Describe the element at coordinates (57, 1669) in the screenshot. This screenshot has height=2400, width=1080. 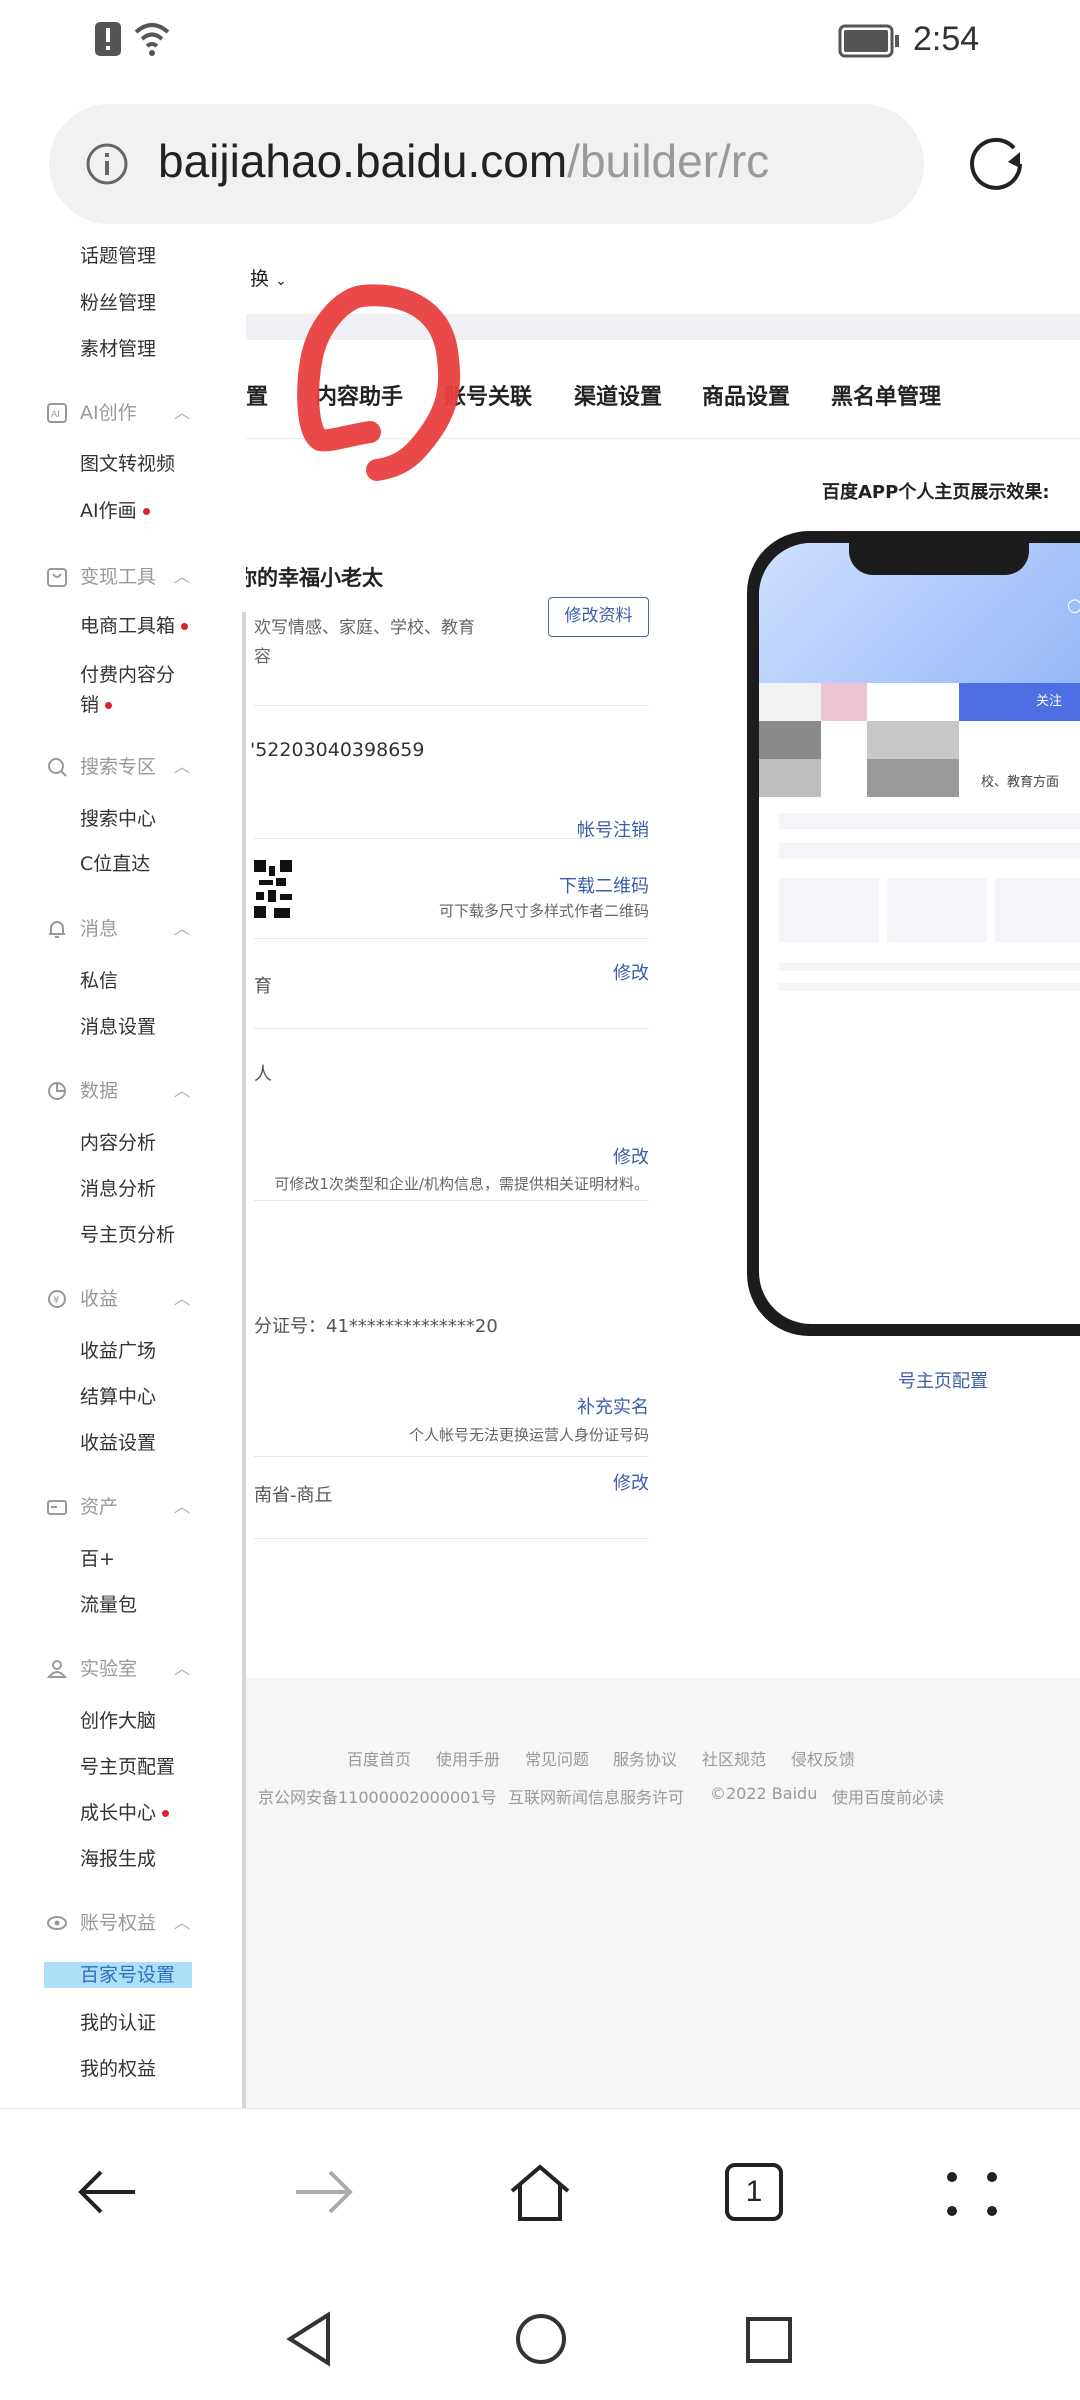
I see `lab-icon` at that location.